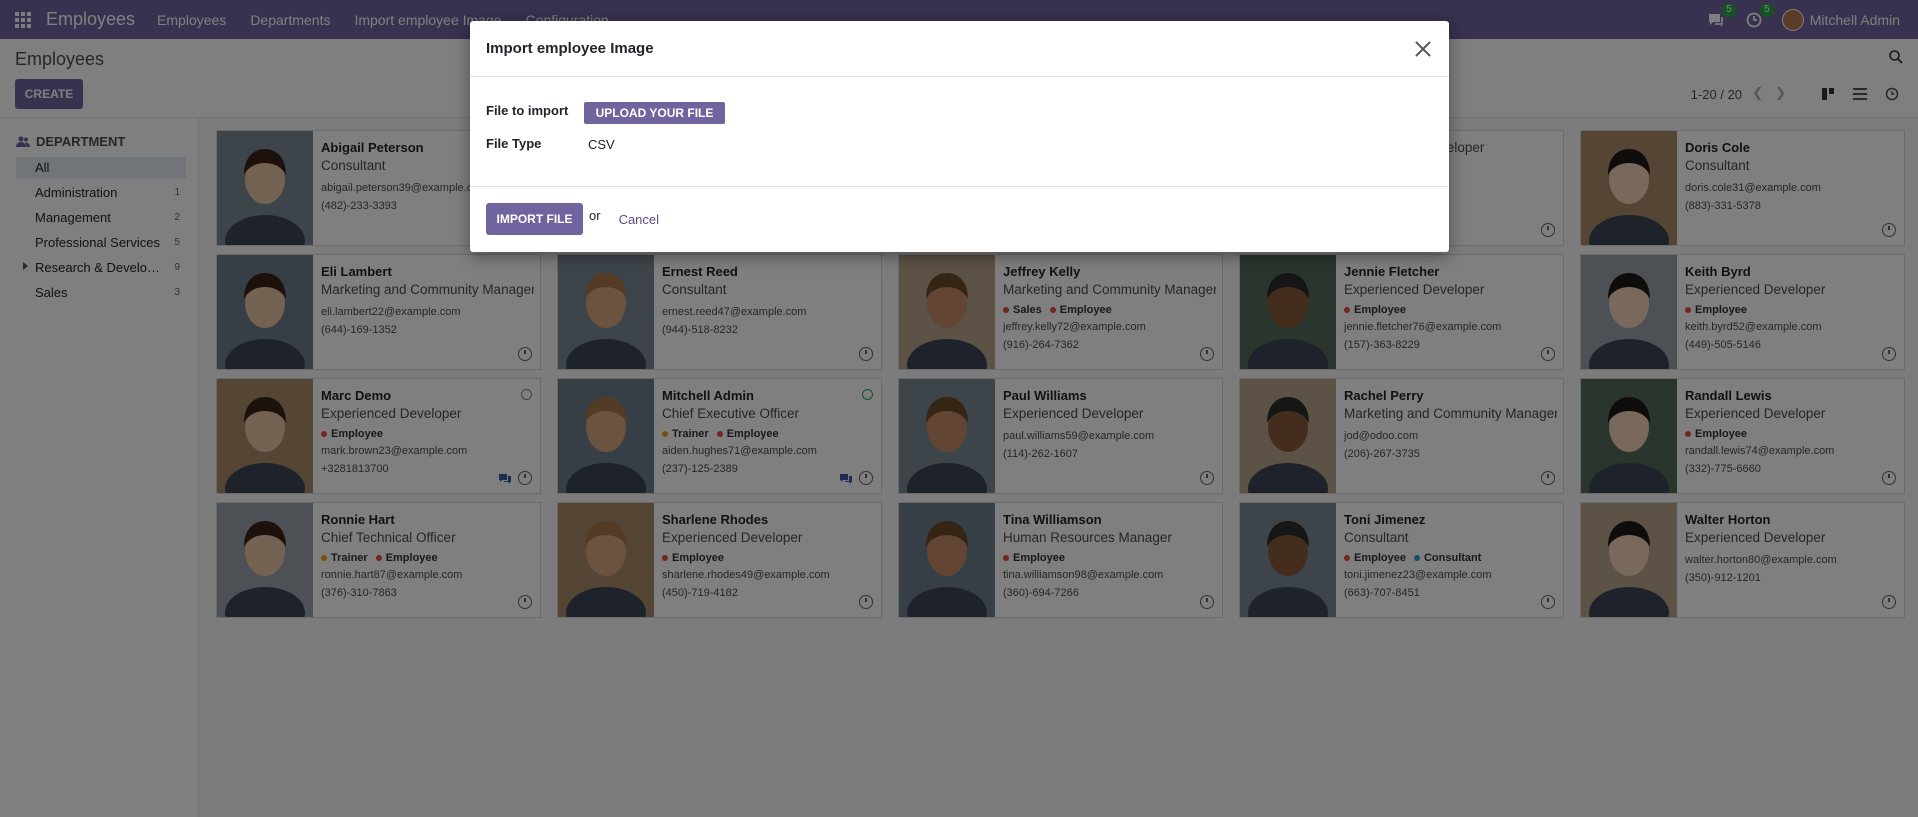  I want to click on import-file-button: IMPORT FILE, so click(534, 219).